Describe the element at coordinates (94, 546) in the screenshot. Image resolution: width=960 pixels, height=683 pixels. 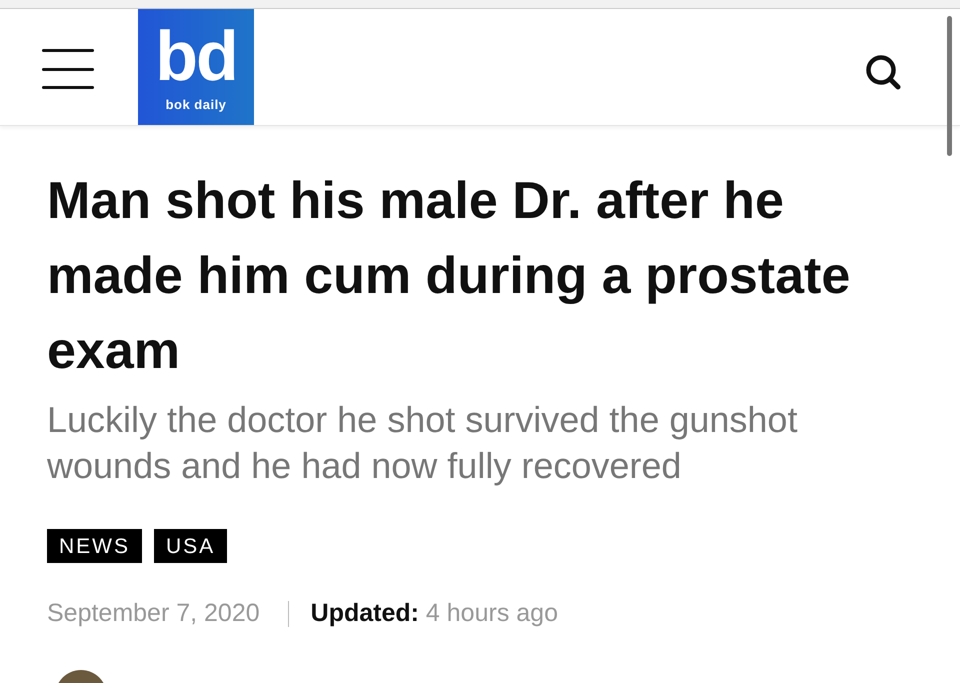
I see `category-tag: NEWS` at that location.